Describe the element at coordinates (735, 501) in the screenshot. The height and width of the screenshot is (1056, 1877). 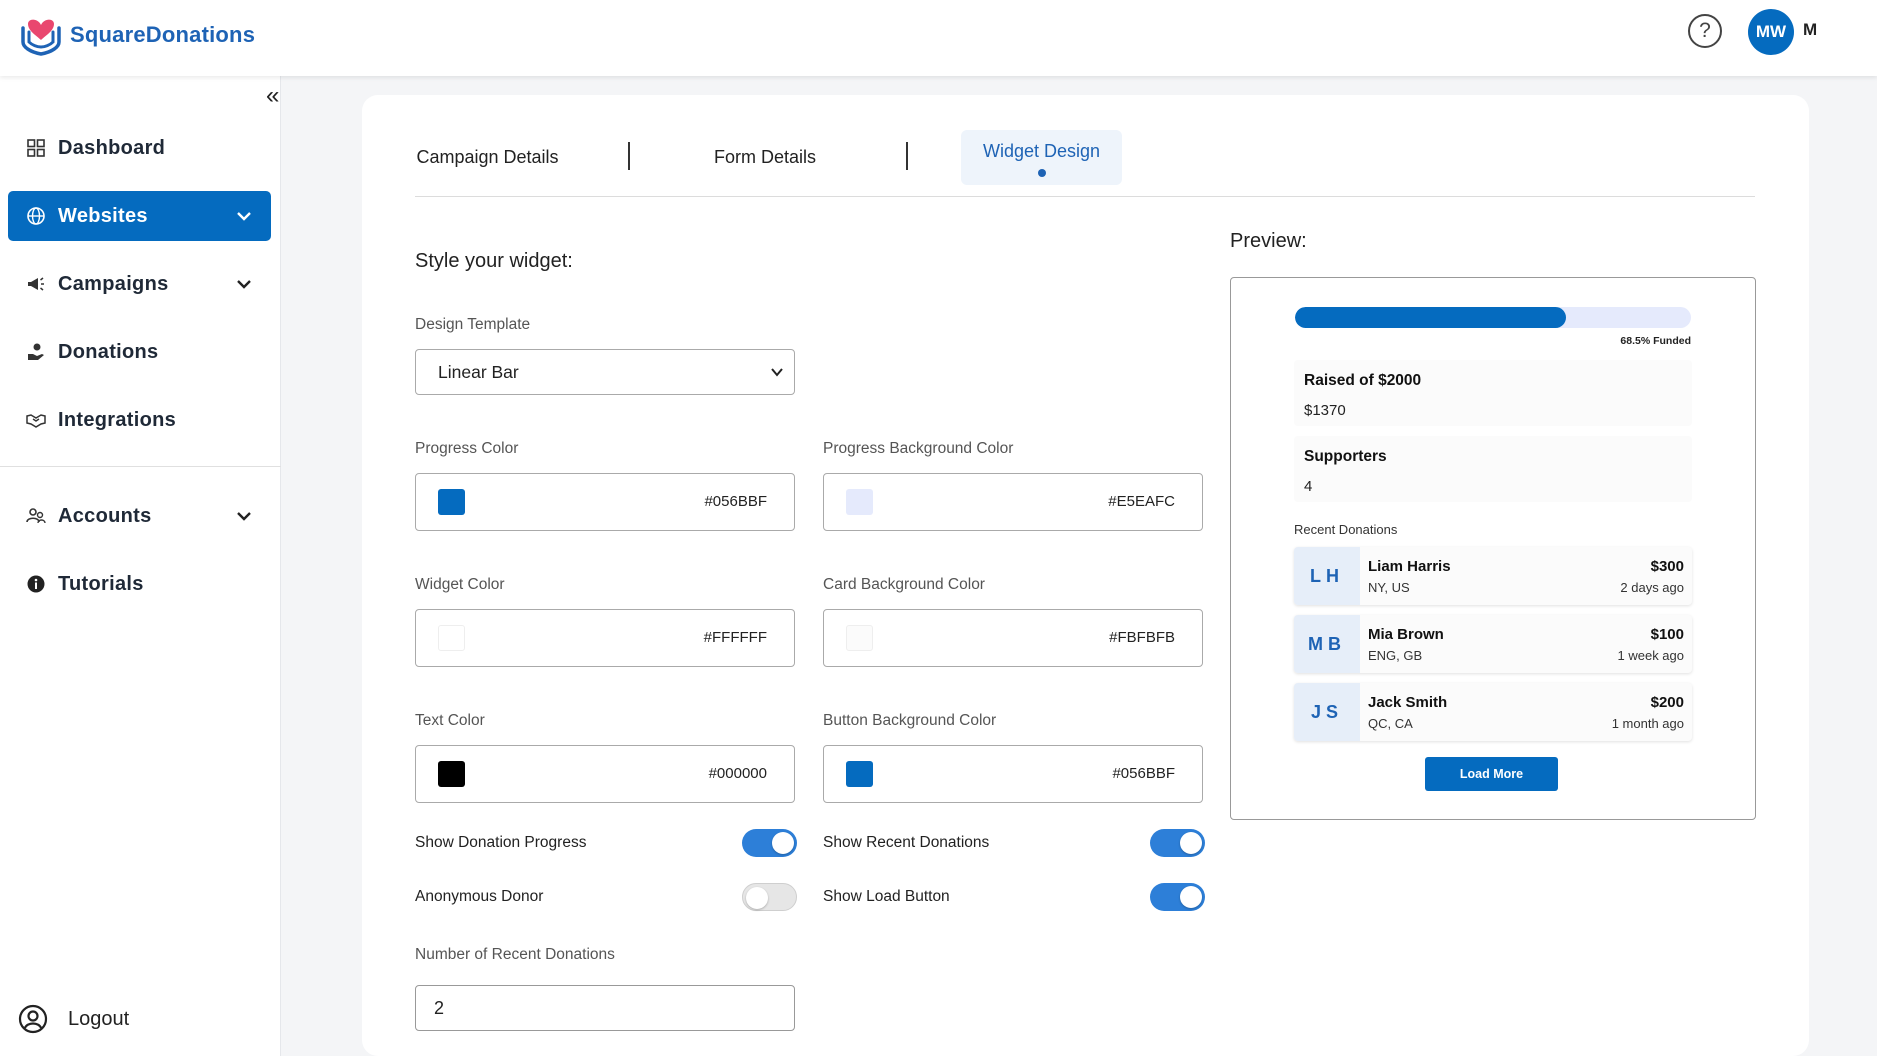
I see `progress-color-value: #056BBF` at that location.